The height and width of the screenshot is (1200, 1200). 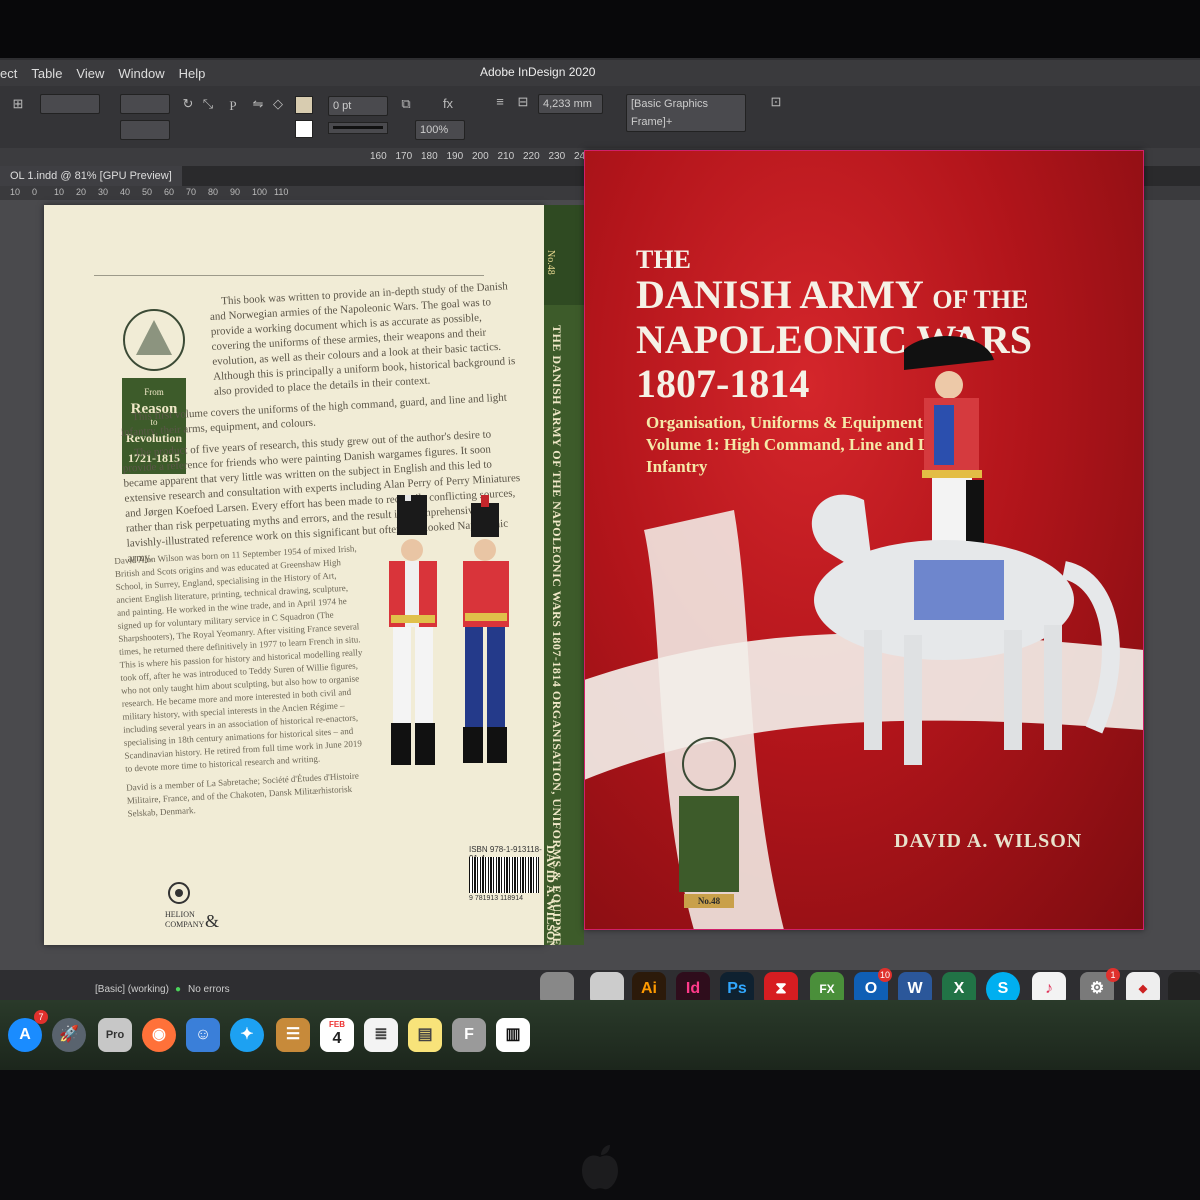 I want to click on reminders-icon: ≣, so click(x=381, y=1035).